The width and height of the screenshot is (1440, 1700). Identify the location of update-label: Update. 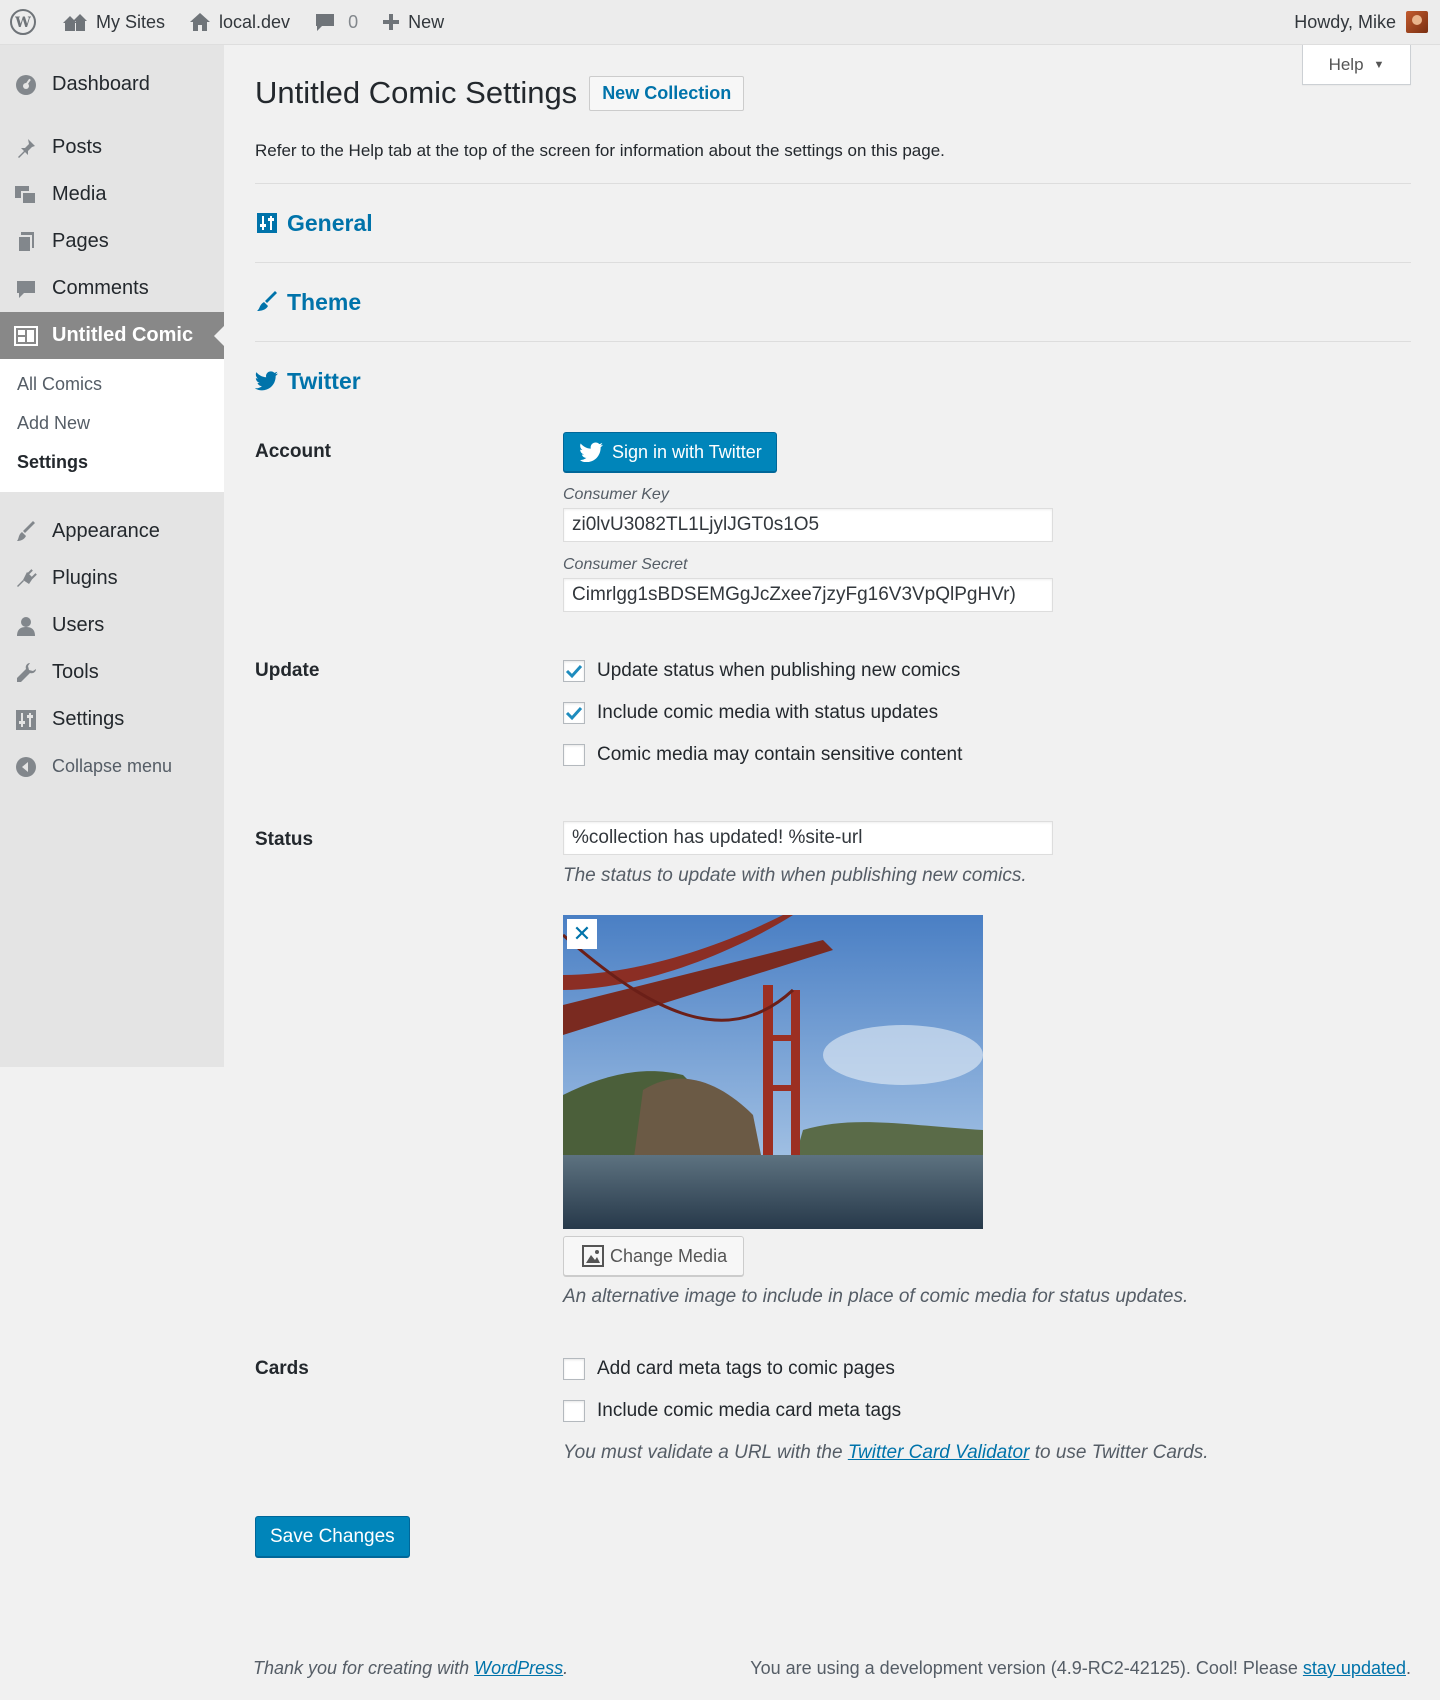
(287, 670).